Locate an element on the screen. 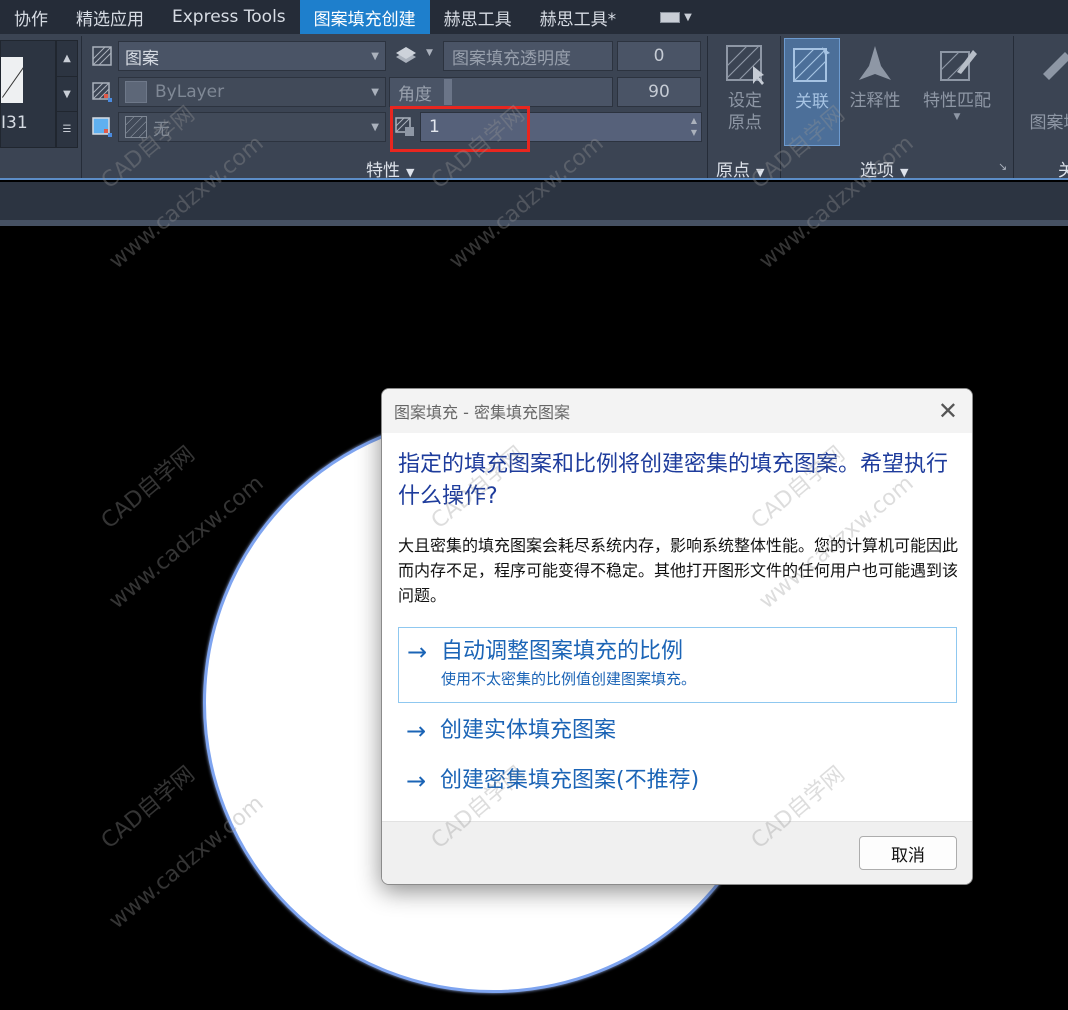 The height and width of the screenshot is (1010, 1068). close-icon: ✕ is located at coordinates (948, 411).